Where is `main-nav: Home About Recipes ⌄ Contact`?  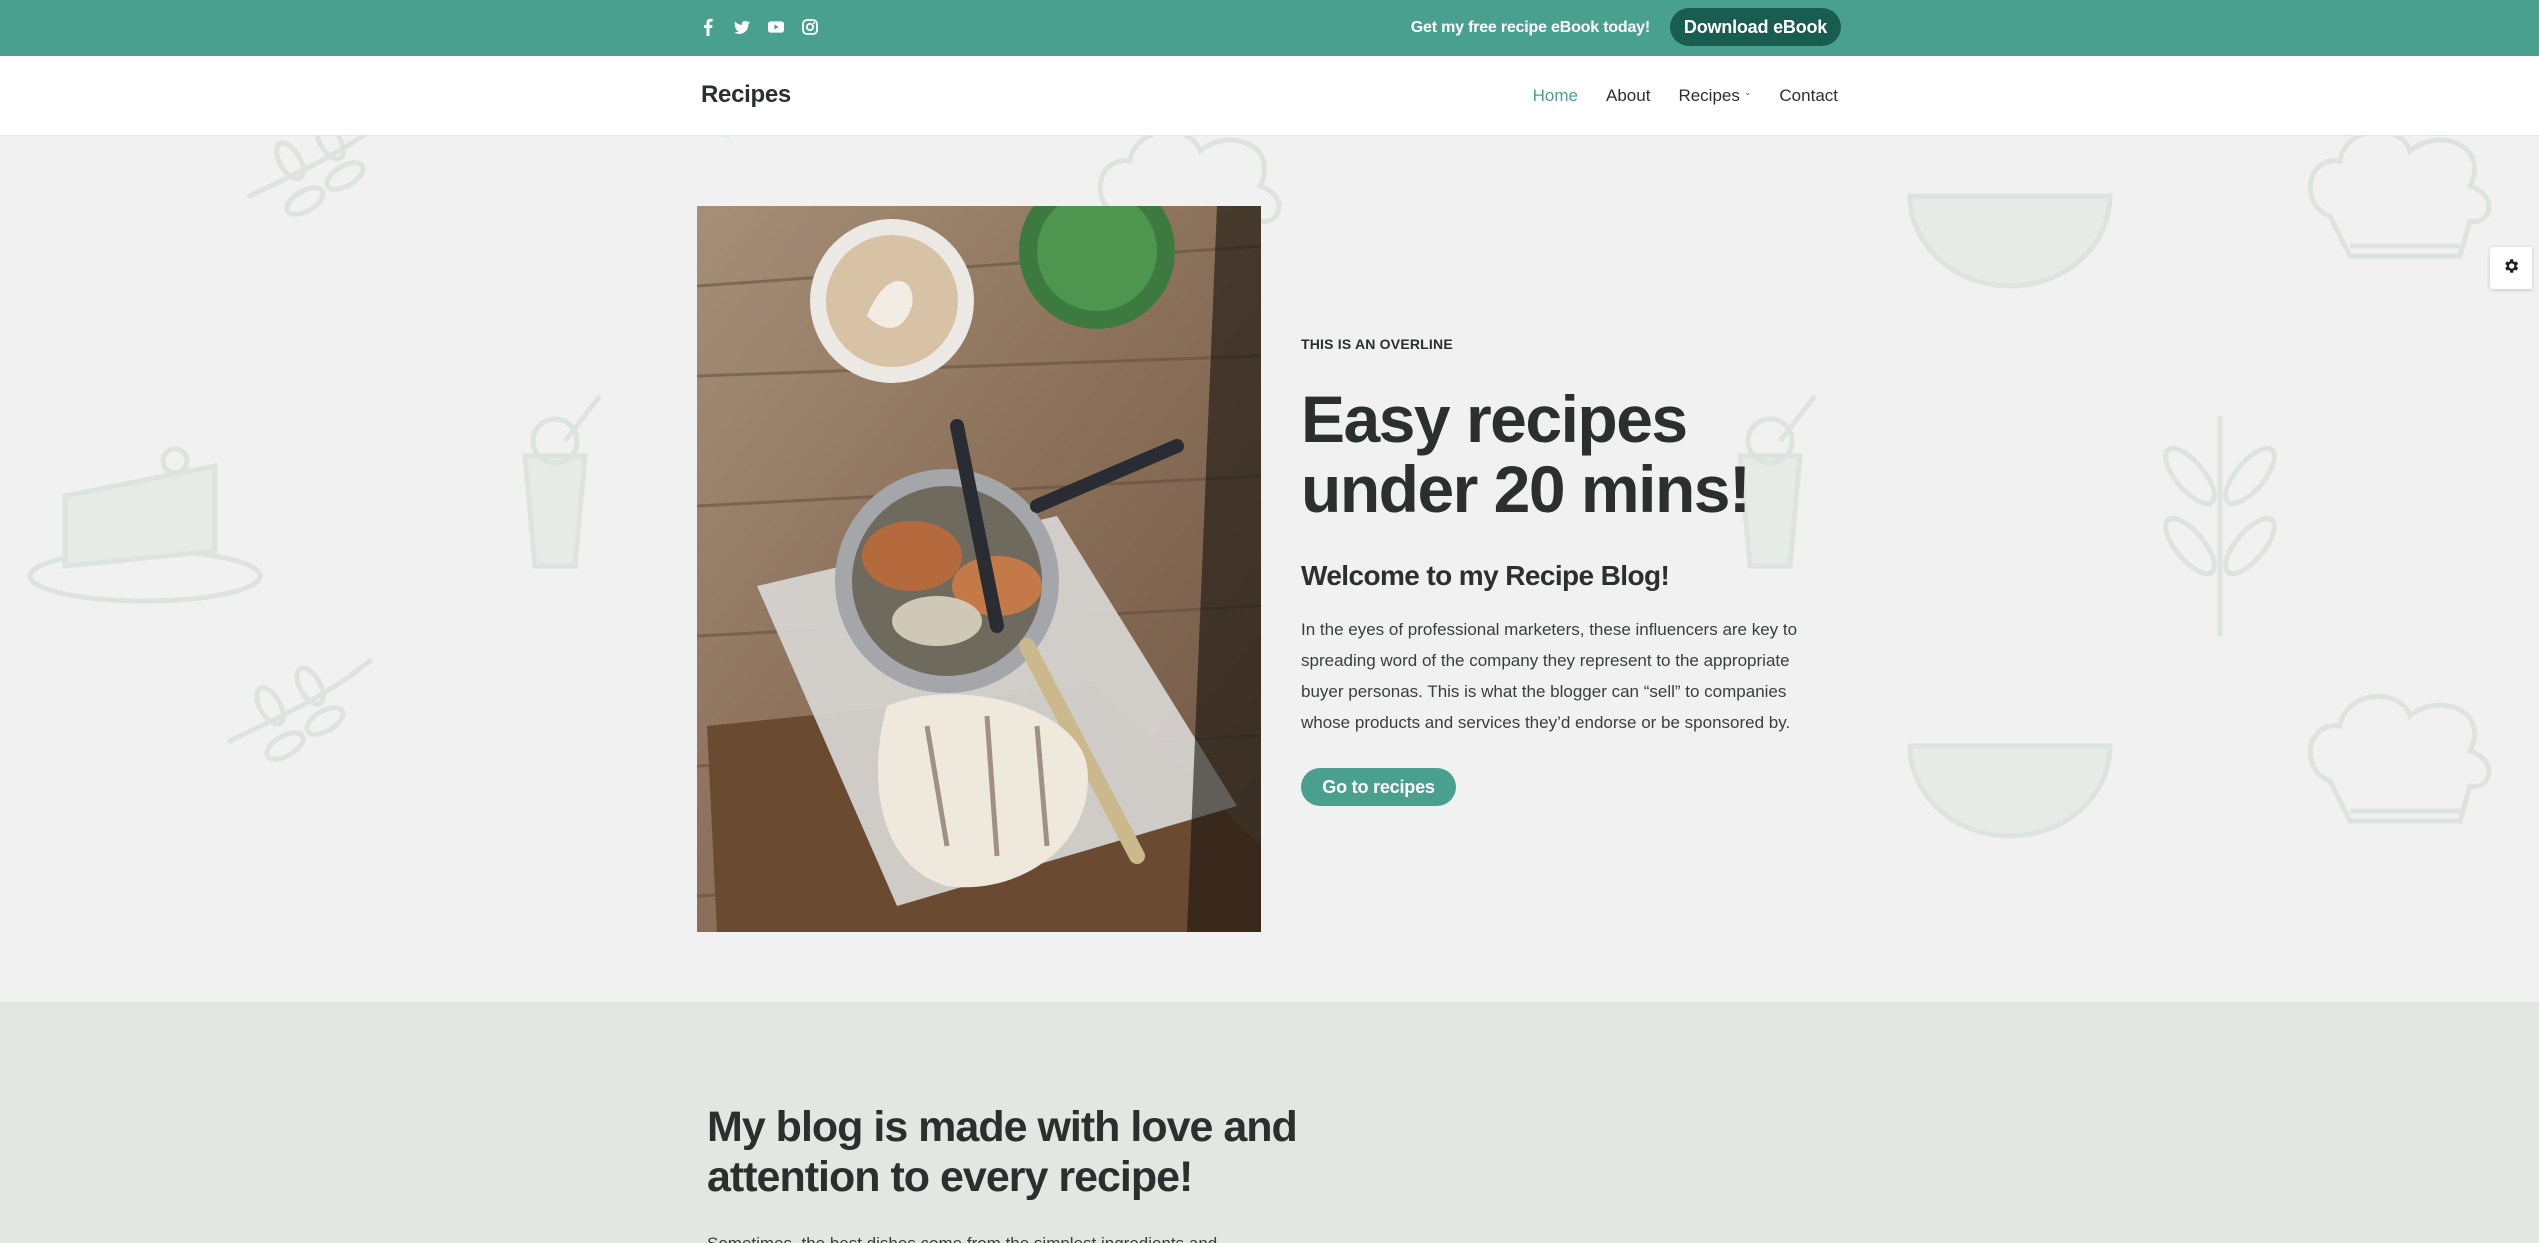
main-nav: Home About Recipes ⌄ Contact is located at coordinates (1685, 96).